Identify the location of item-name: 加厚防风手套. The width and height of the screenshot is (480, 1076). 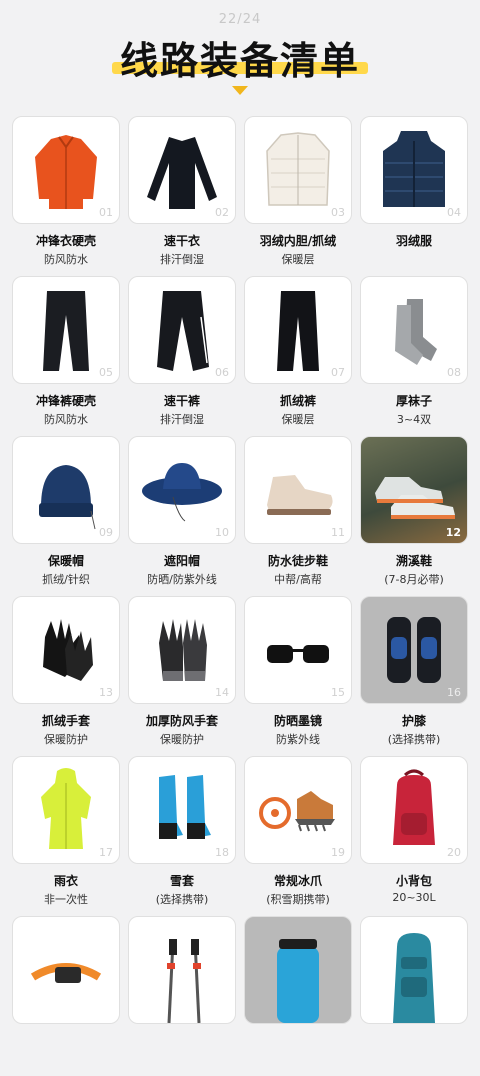
(181, 721).